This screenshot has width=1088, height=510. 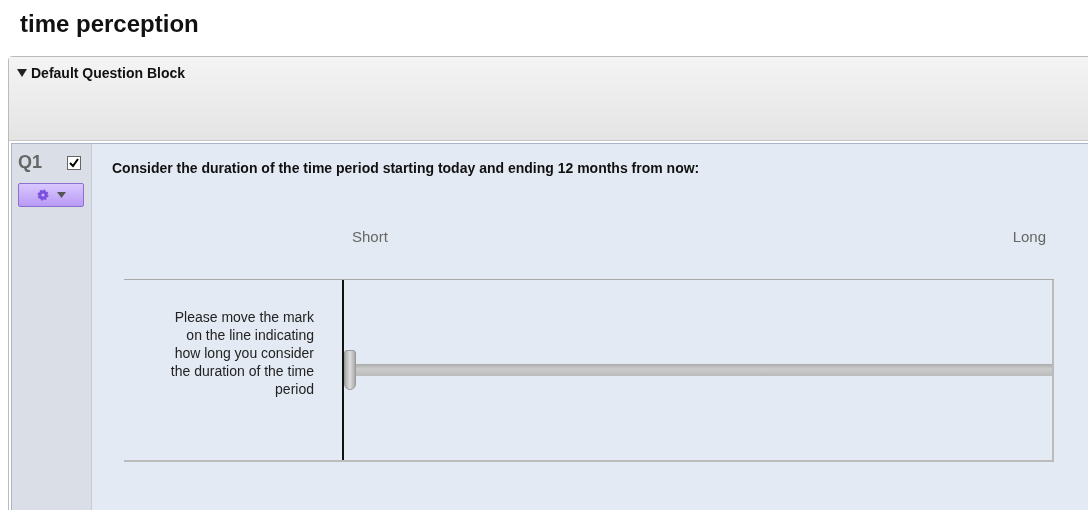 What do you see at coordinates (242, 353) in the screenshot?
I see `slider-label: Please move the mark on the line indicating how long you consider the duration of the time period` at bounding box center [242, 353].